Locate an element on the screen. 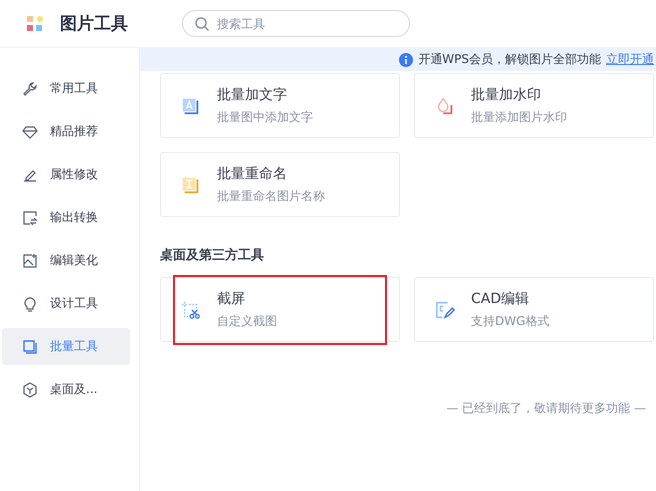  app-title: 图片工具 is located at coordinates (94, 24).